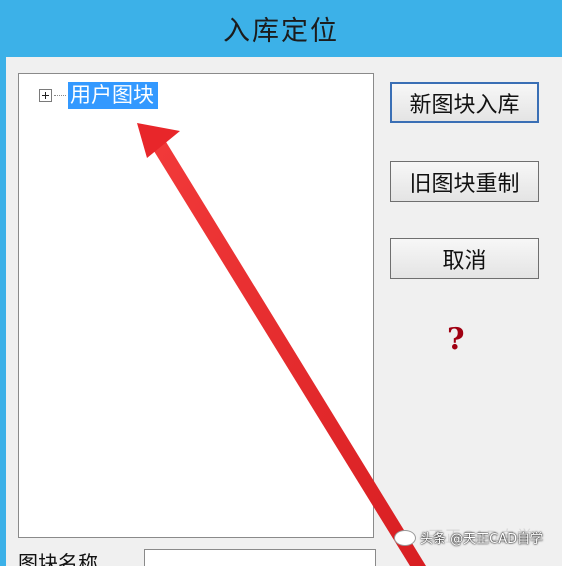  Describe the element at coordinates (464, 258) in the screenshot. I see `cancel-button: 取消` at that location.